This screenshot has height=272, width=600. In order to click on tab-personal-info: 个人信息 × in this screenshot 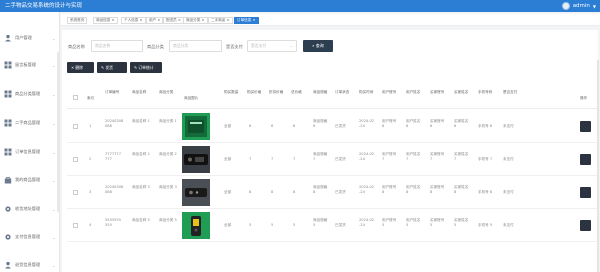, I will do `click(133, 20)`.